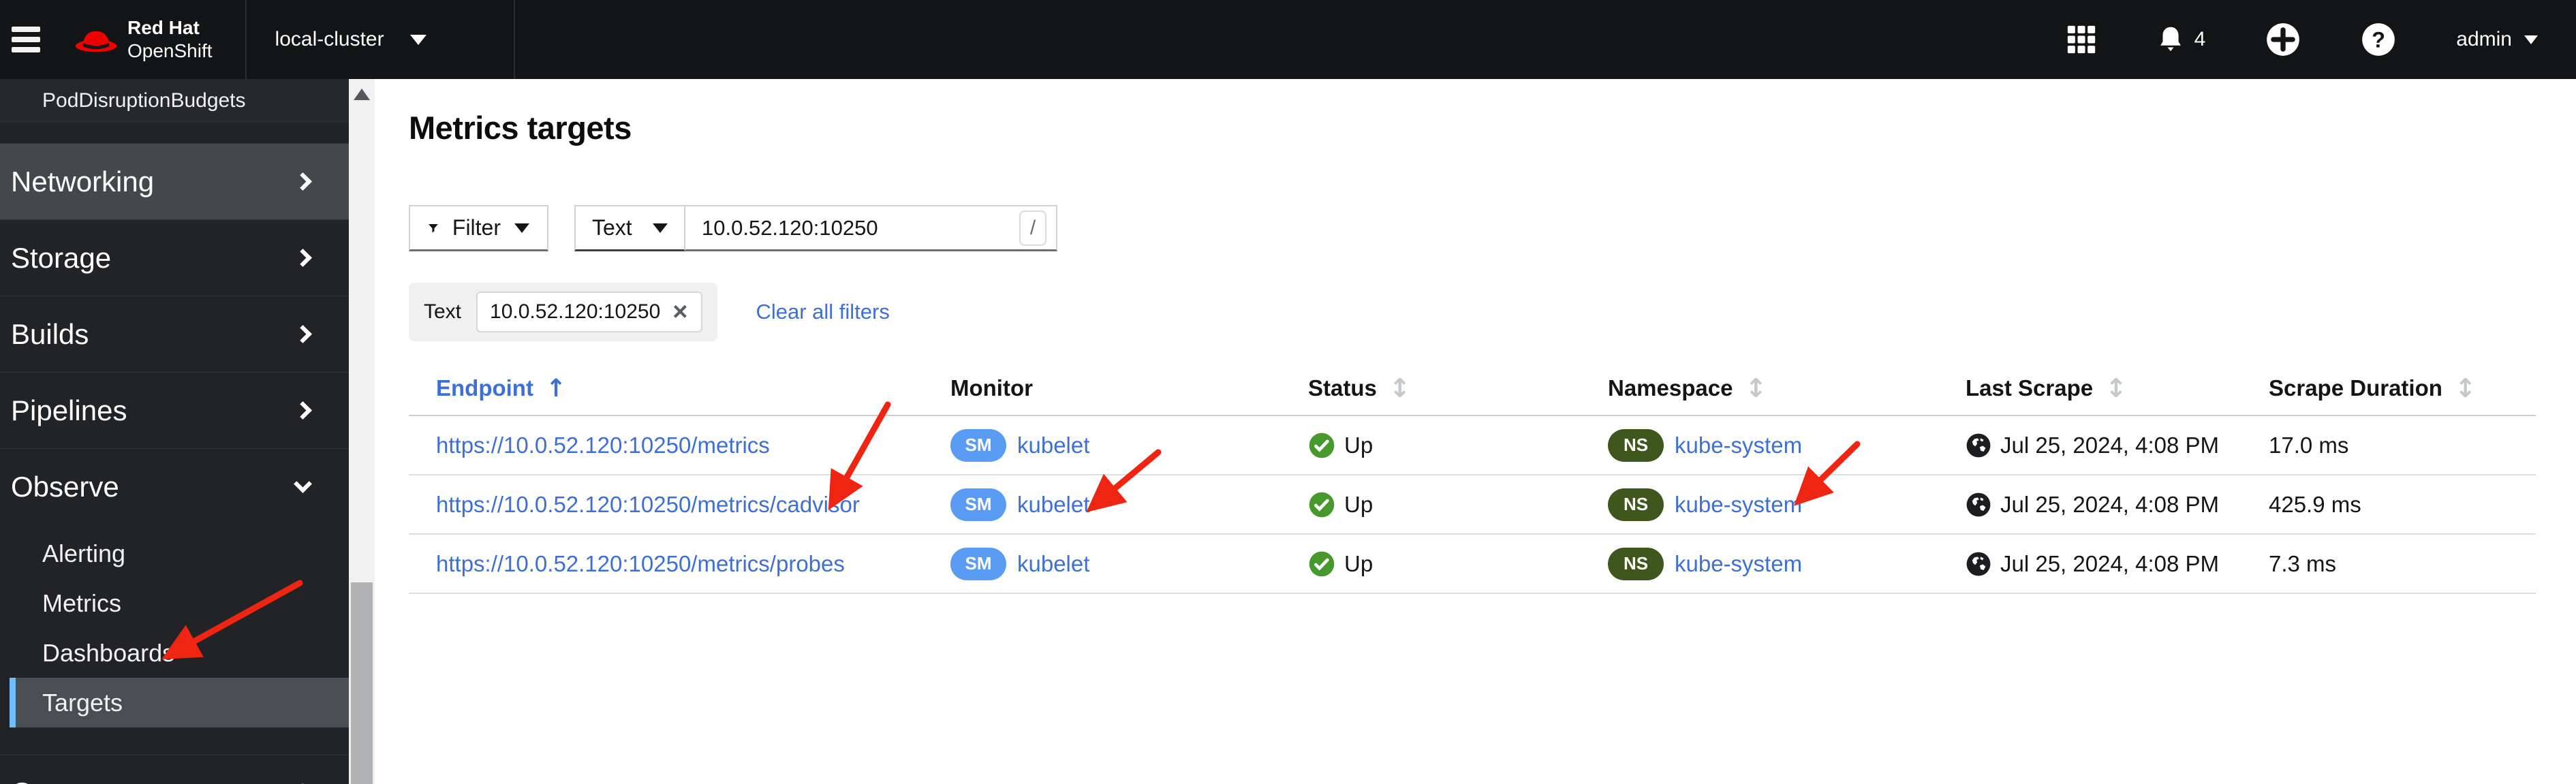  I want to click on sidebar-scrollbar, so click(362, 431).